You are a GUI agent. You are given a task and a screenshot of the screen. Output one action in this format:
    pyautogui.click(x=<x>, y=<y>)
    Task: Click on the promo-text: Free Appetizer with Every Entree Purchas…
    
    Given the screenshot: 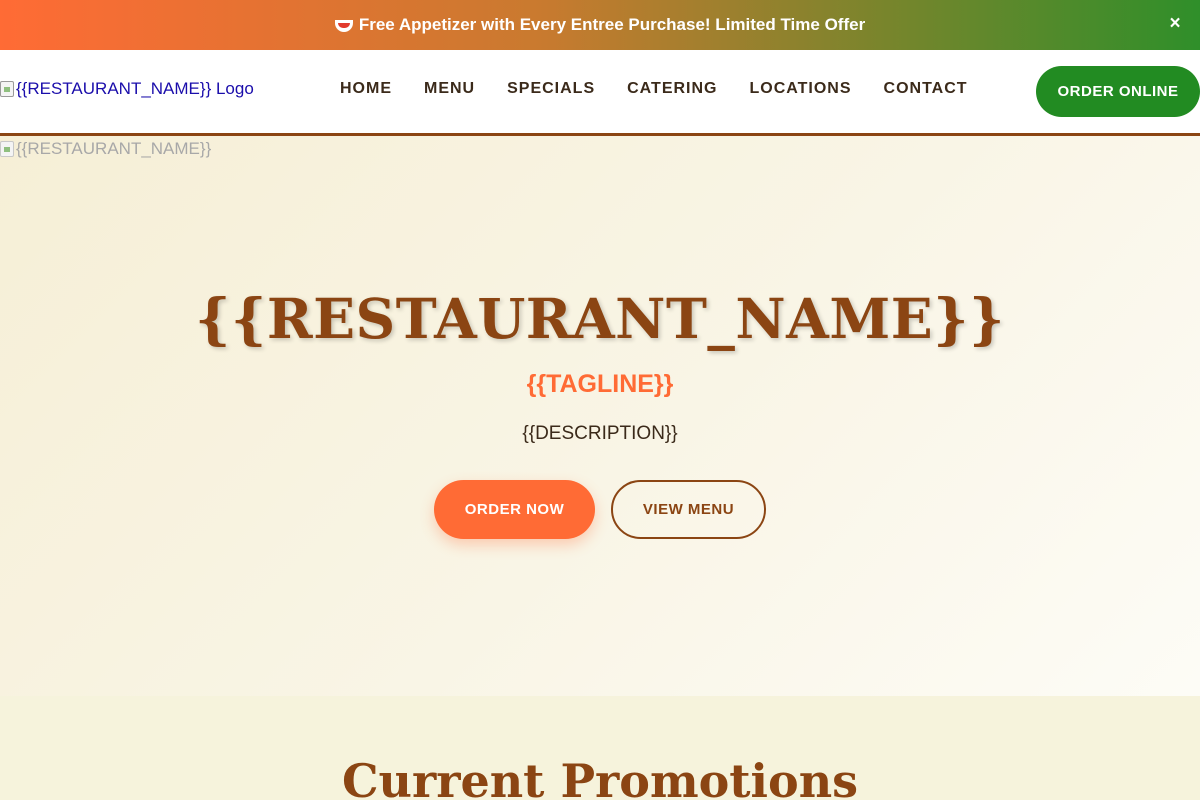 What is the action you would take?
    pyautogui.click(x=612, y=24)
    